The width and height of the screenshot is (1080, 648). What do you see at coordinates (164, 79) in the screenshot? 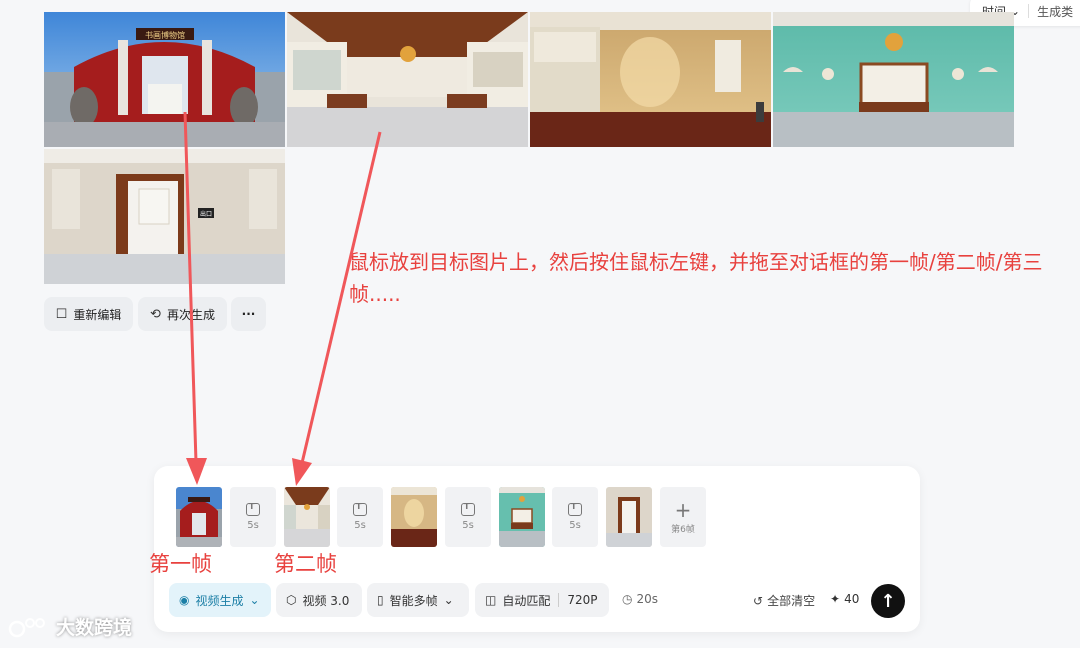
I see `image-museum-gate: 书画博物馆` at bounding box center [164, 79].